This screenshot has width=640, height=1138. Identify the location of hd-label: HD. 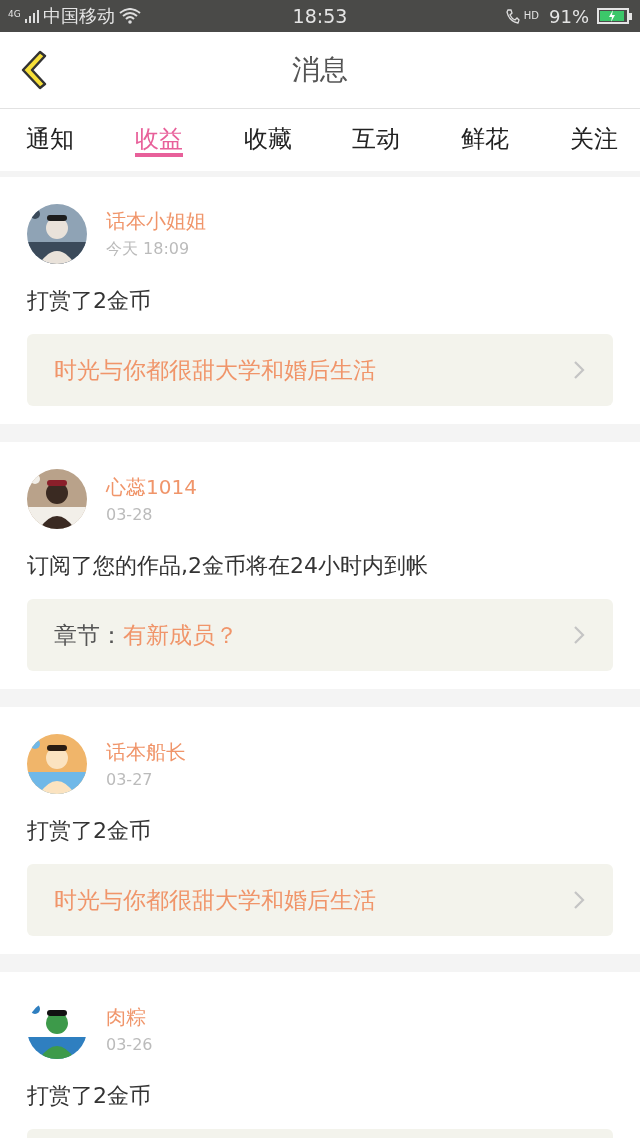
(531, 15).